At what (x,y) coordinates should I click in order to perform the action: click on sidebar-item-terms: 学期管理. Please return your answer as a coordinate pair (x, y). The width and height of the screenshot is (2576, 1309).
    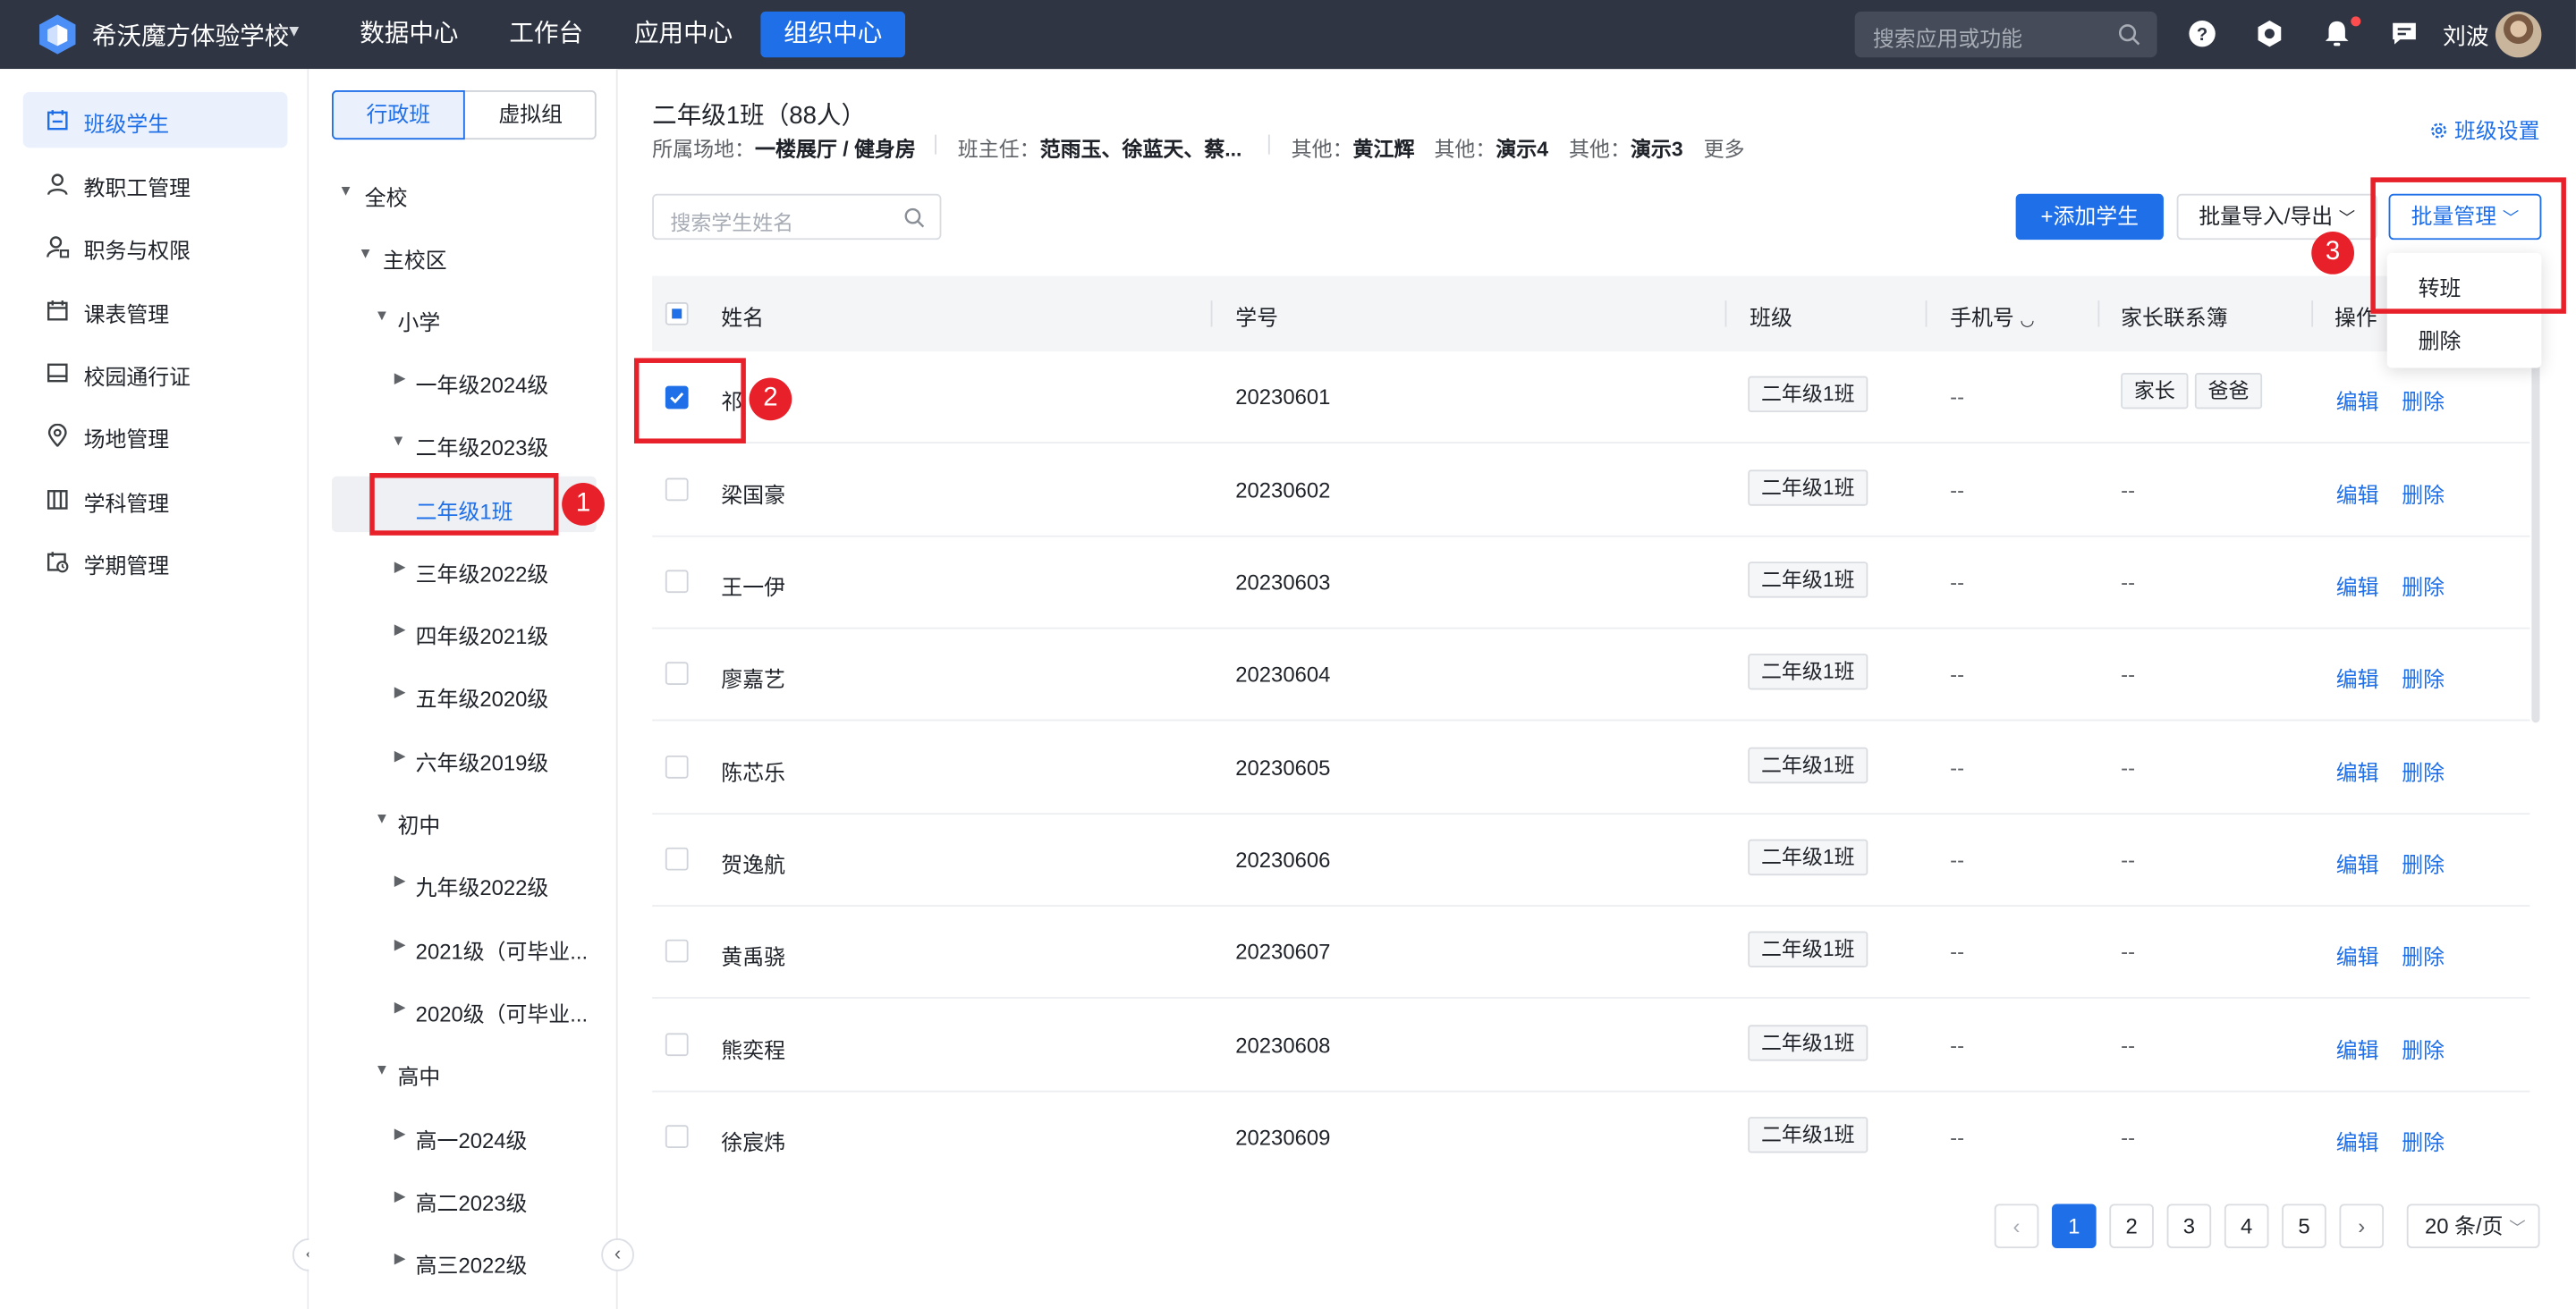
    Looking at the image, I should click on (155, 561).